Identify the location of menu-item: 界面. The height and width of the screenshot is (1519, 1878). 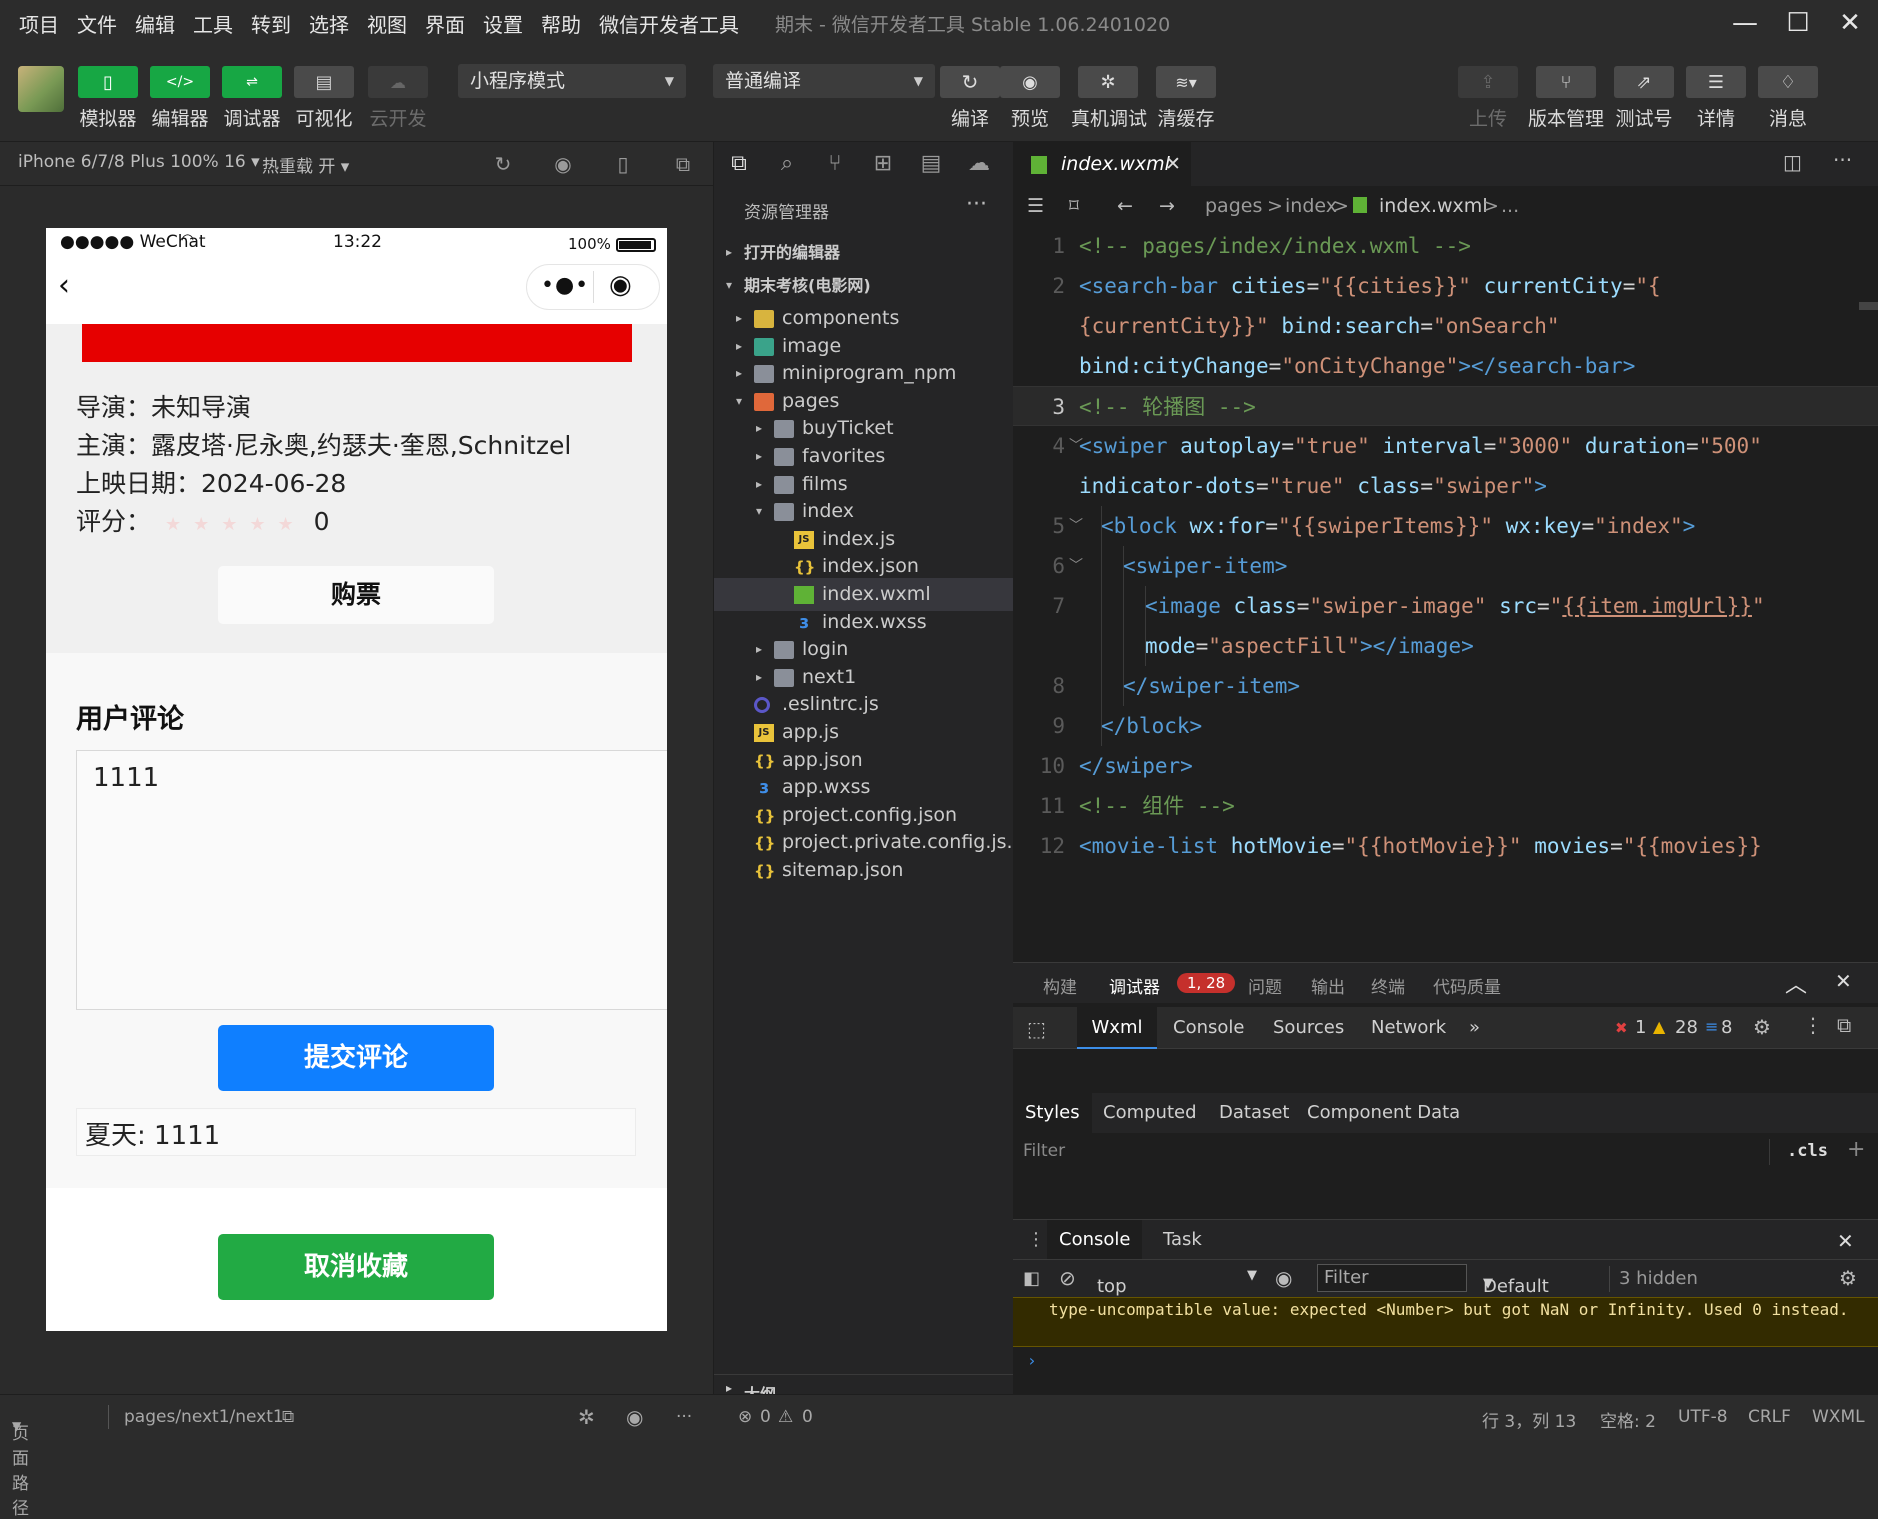
(445, 23).